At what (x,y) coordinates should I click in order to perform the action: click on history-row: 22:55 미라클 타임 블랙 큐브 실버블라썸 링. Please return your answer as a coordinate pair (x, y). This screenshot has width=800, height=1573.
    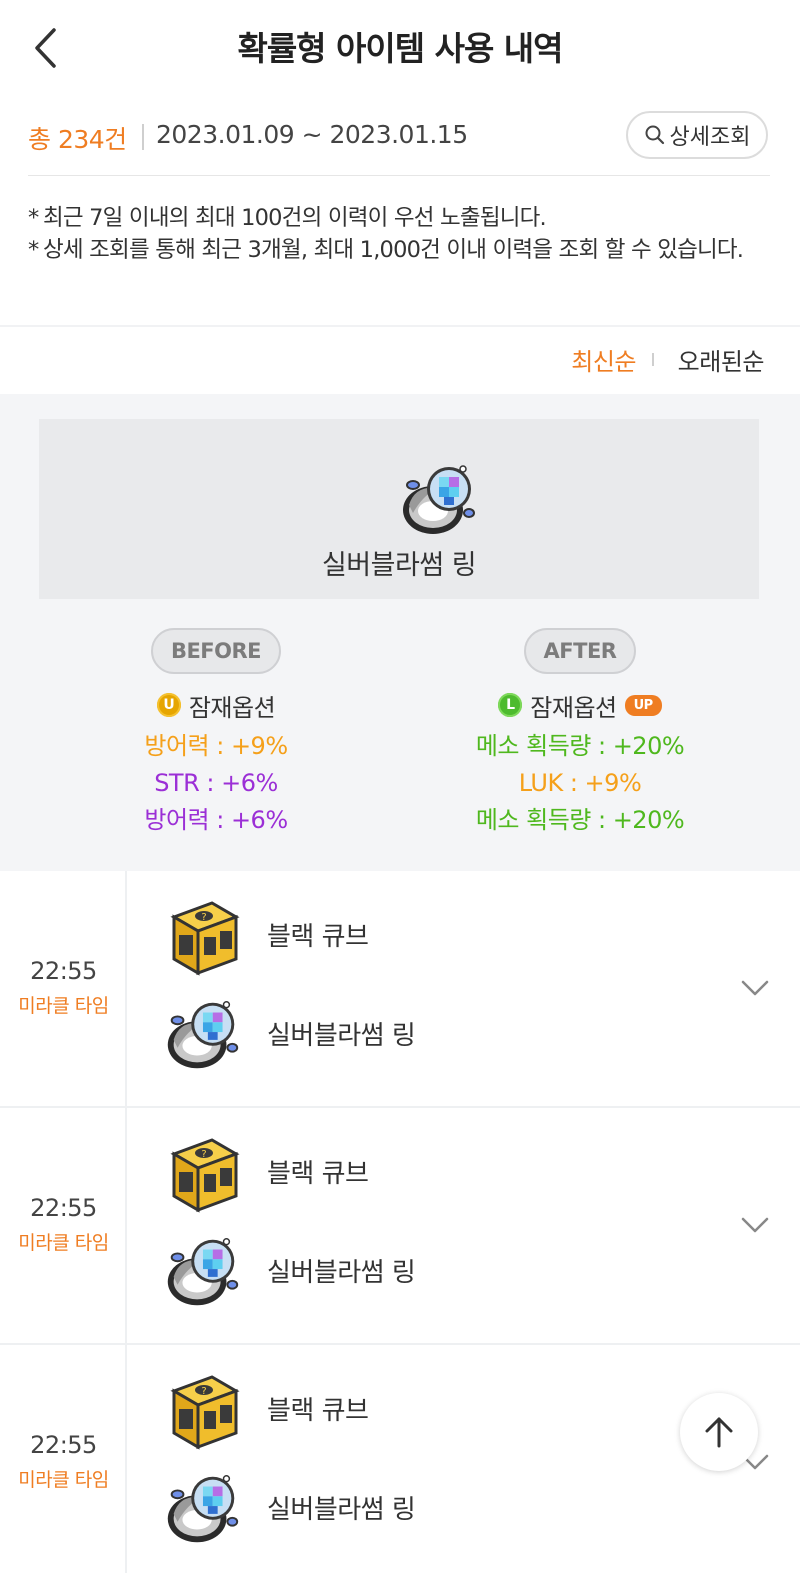
    Looking at the image, I should click on (400, 1459).